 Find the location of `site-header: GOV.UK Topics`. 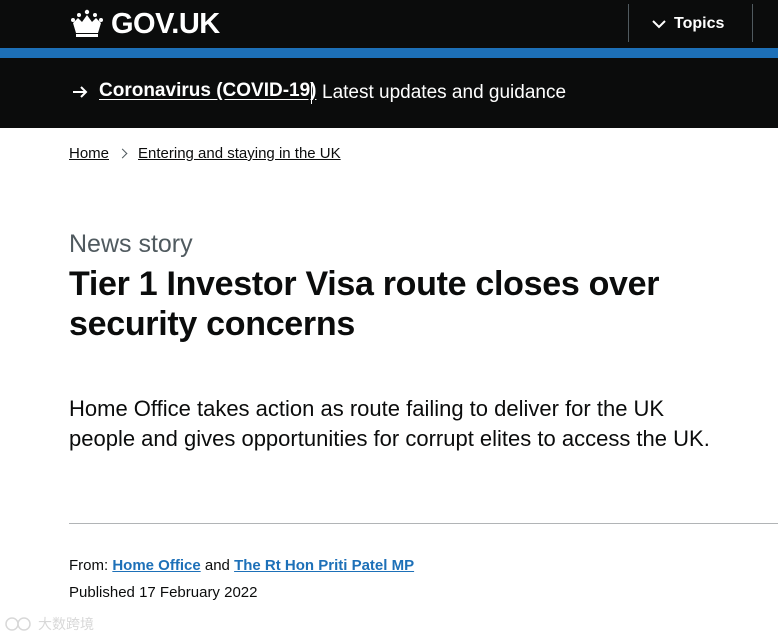

site-header: GOV.UK Topics is located at coordinates (389, 24).